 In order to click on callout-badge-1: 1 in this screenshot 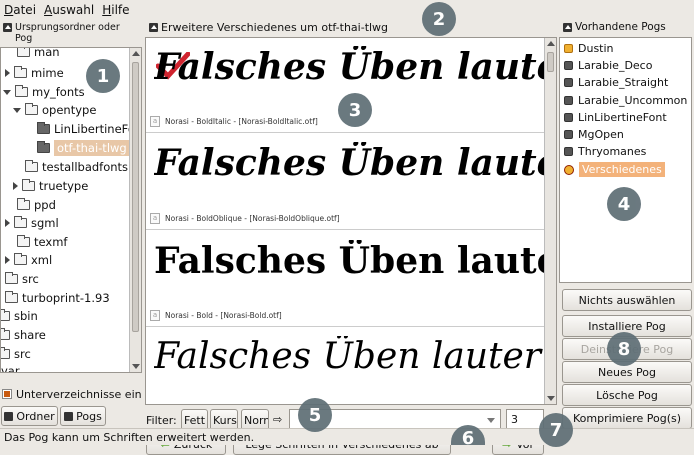, I will do `click(103, 76)`.